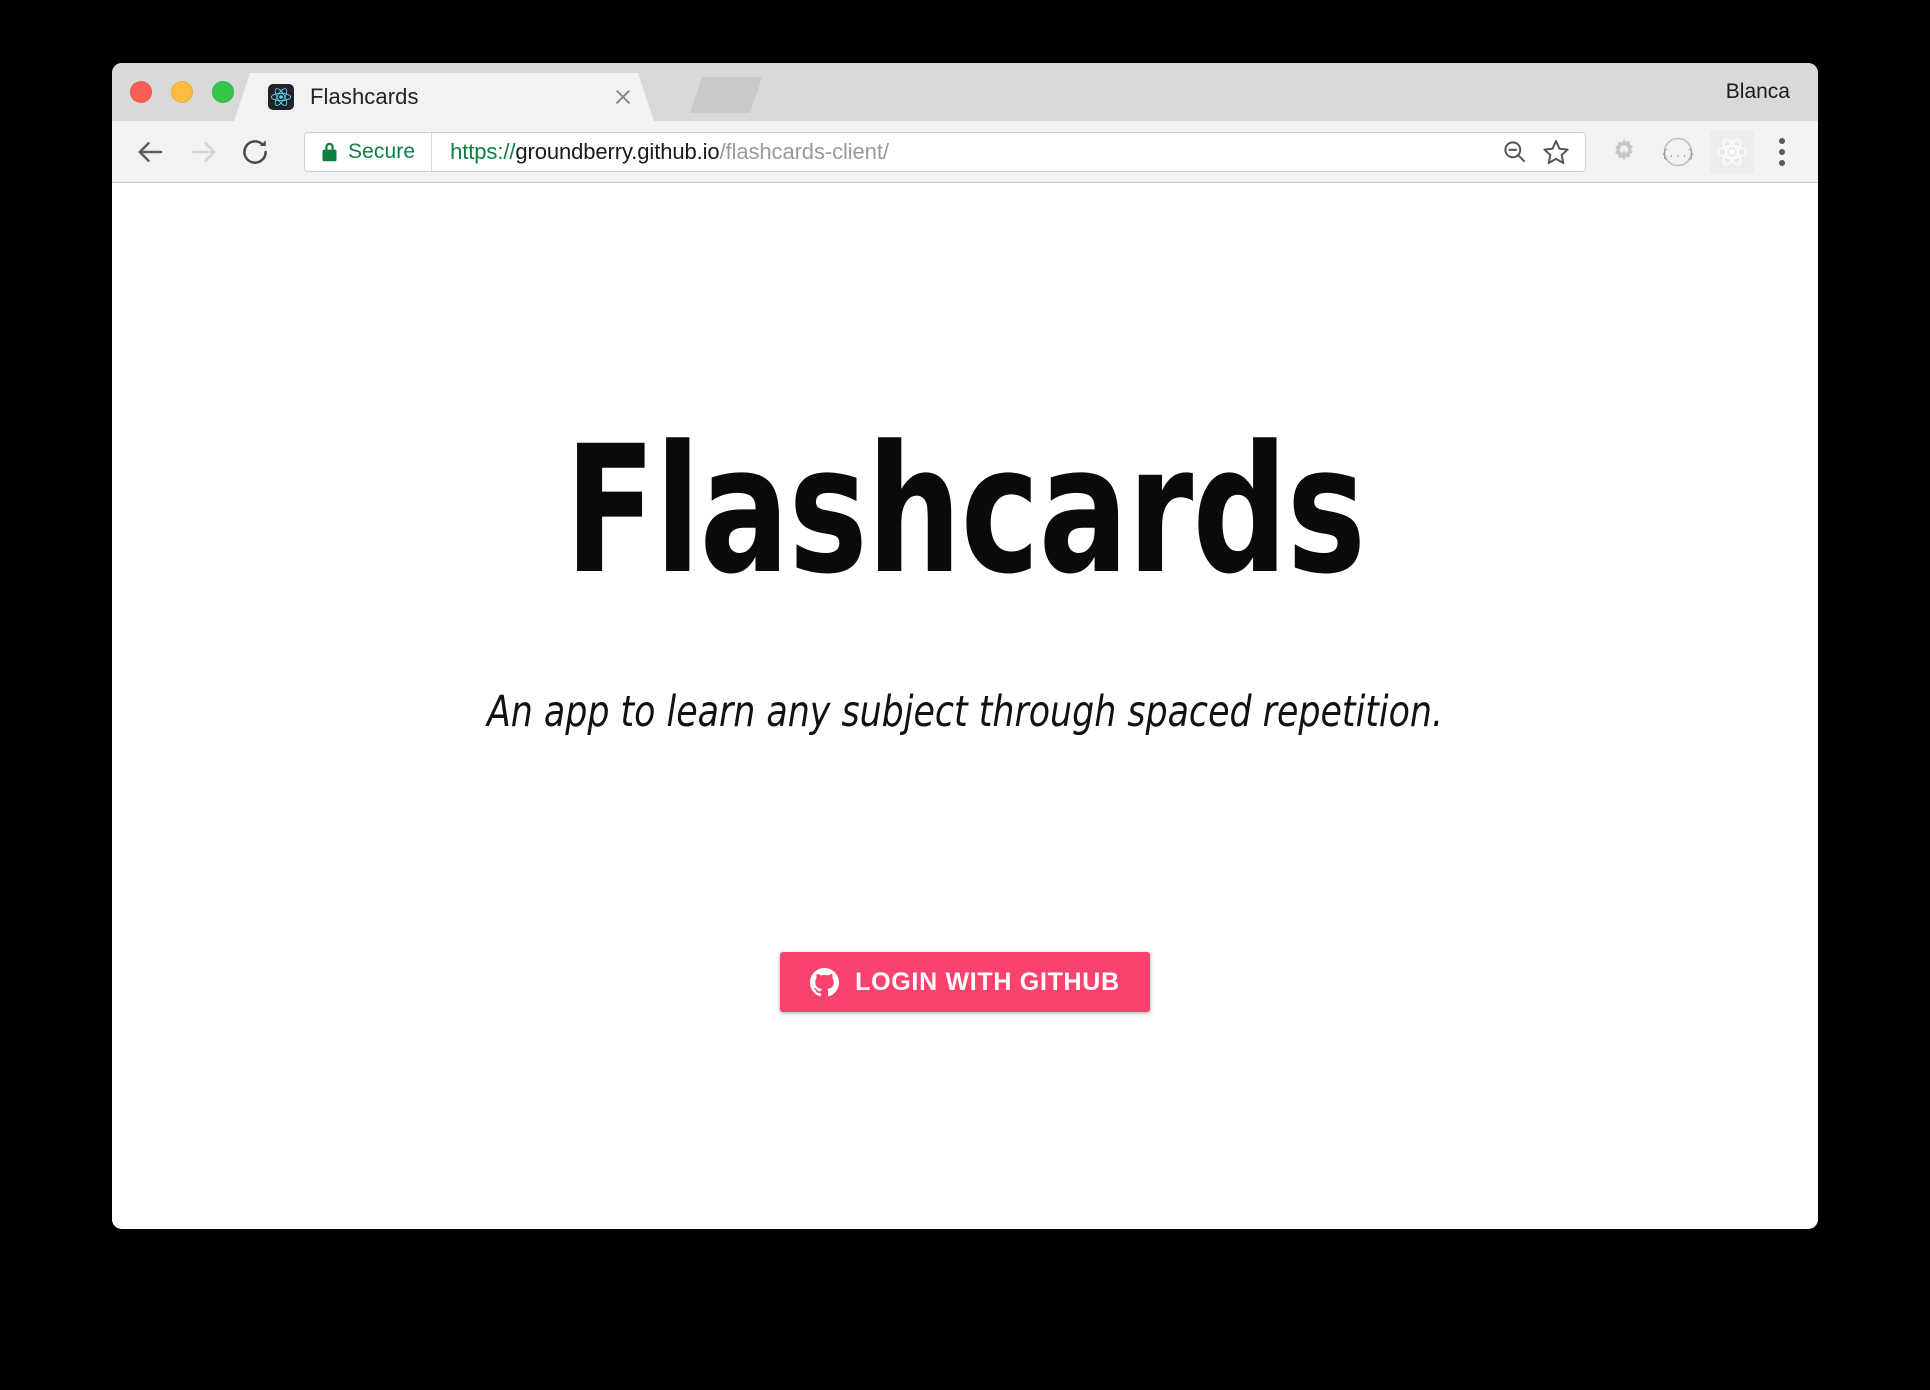 The image size is (1930, 1390). I want to click on tab-flashcards: Flashcards, so click(444, 97).